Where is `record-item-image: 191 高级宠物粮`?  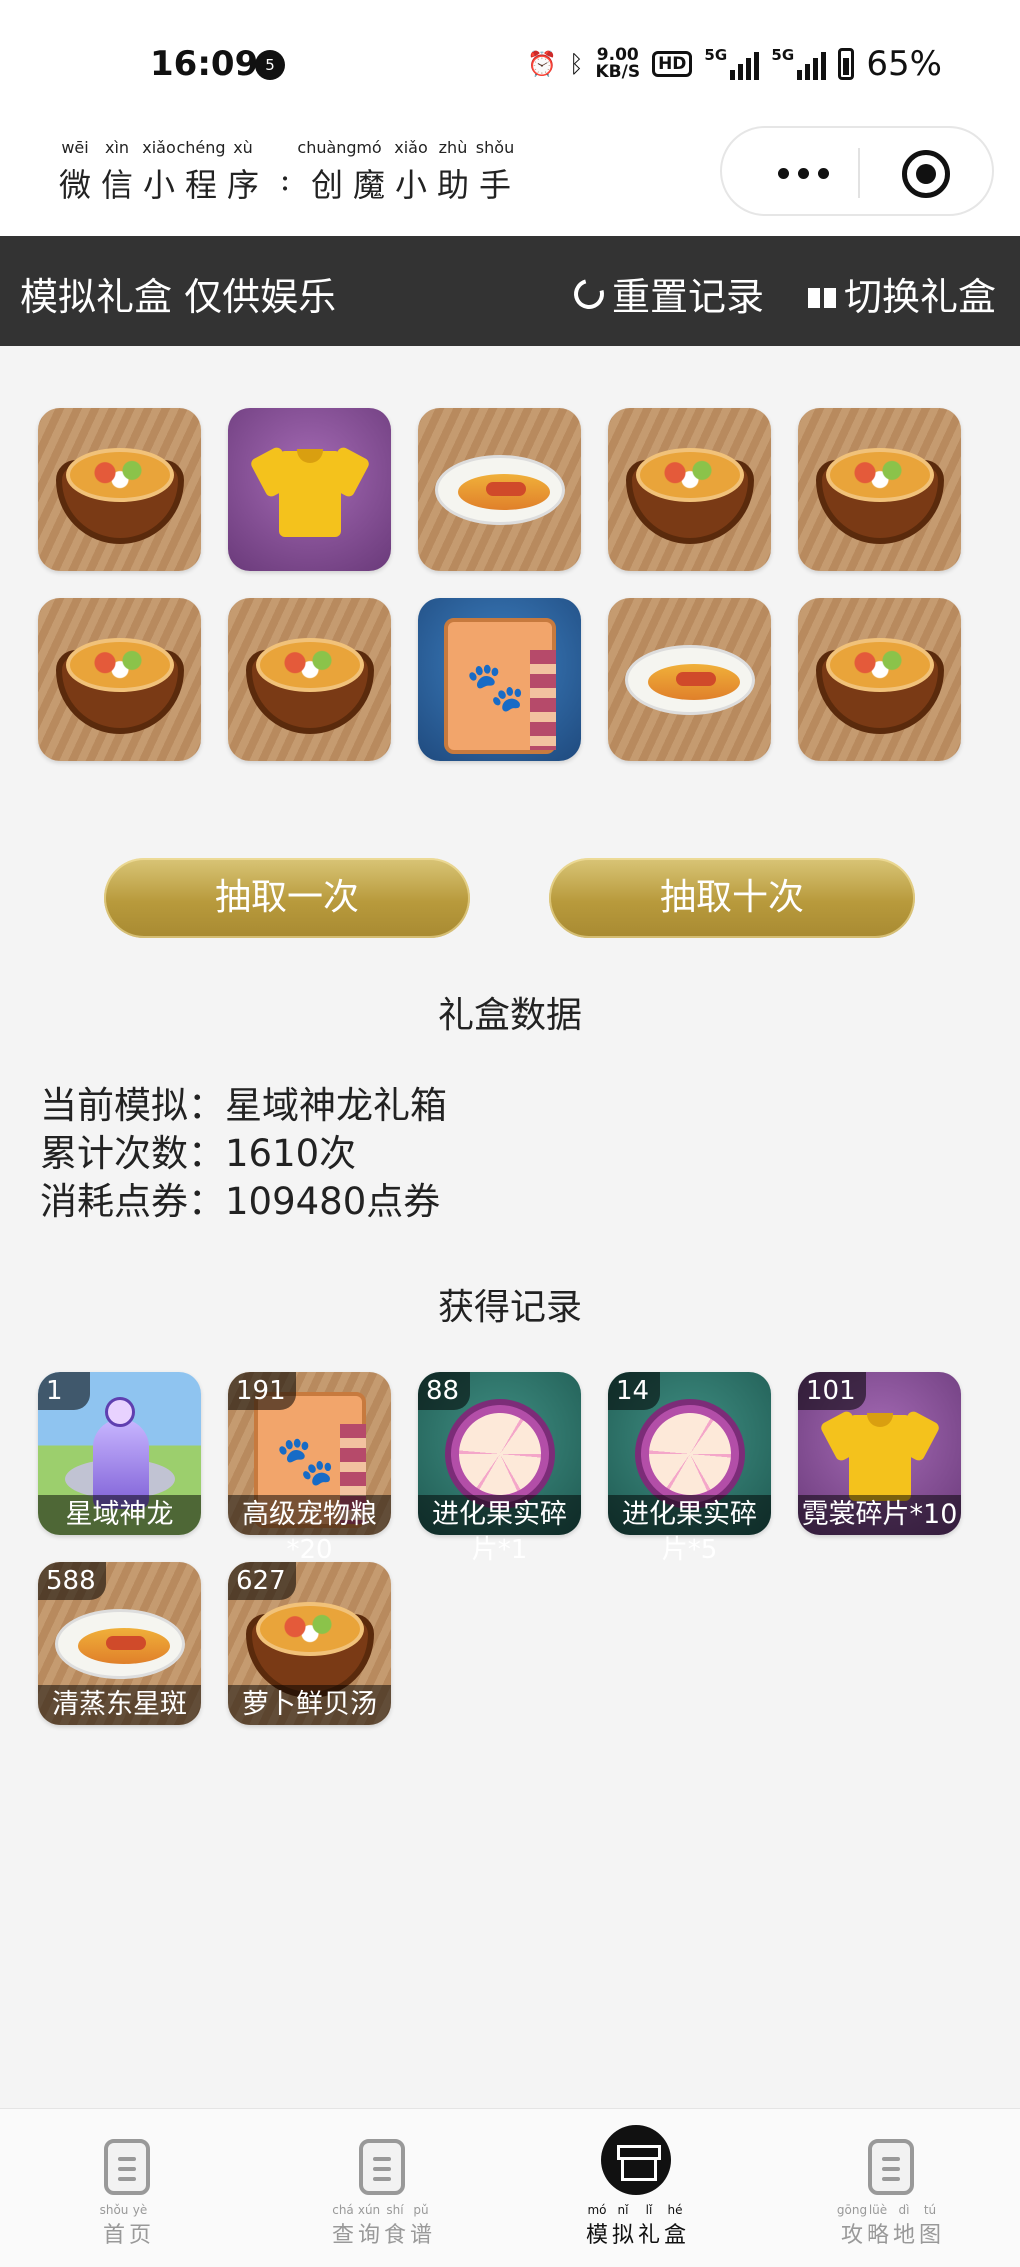
record-item-image: 191 高级宠物粮 is located at coordinates (309, 1453).